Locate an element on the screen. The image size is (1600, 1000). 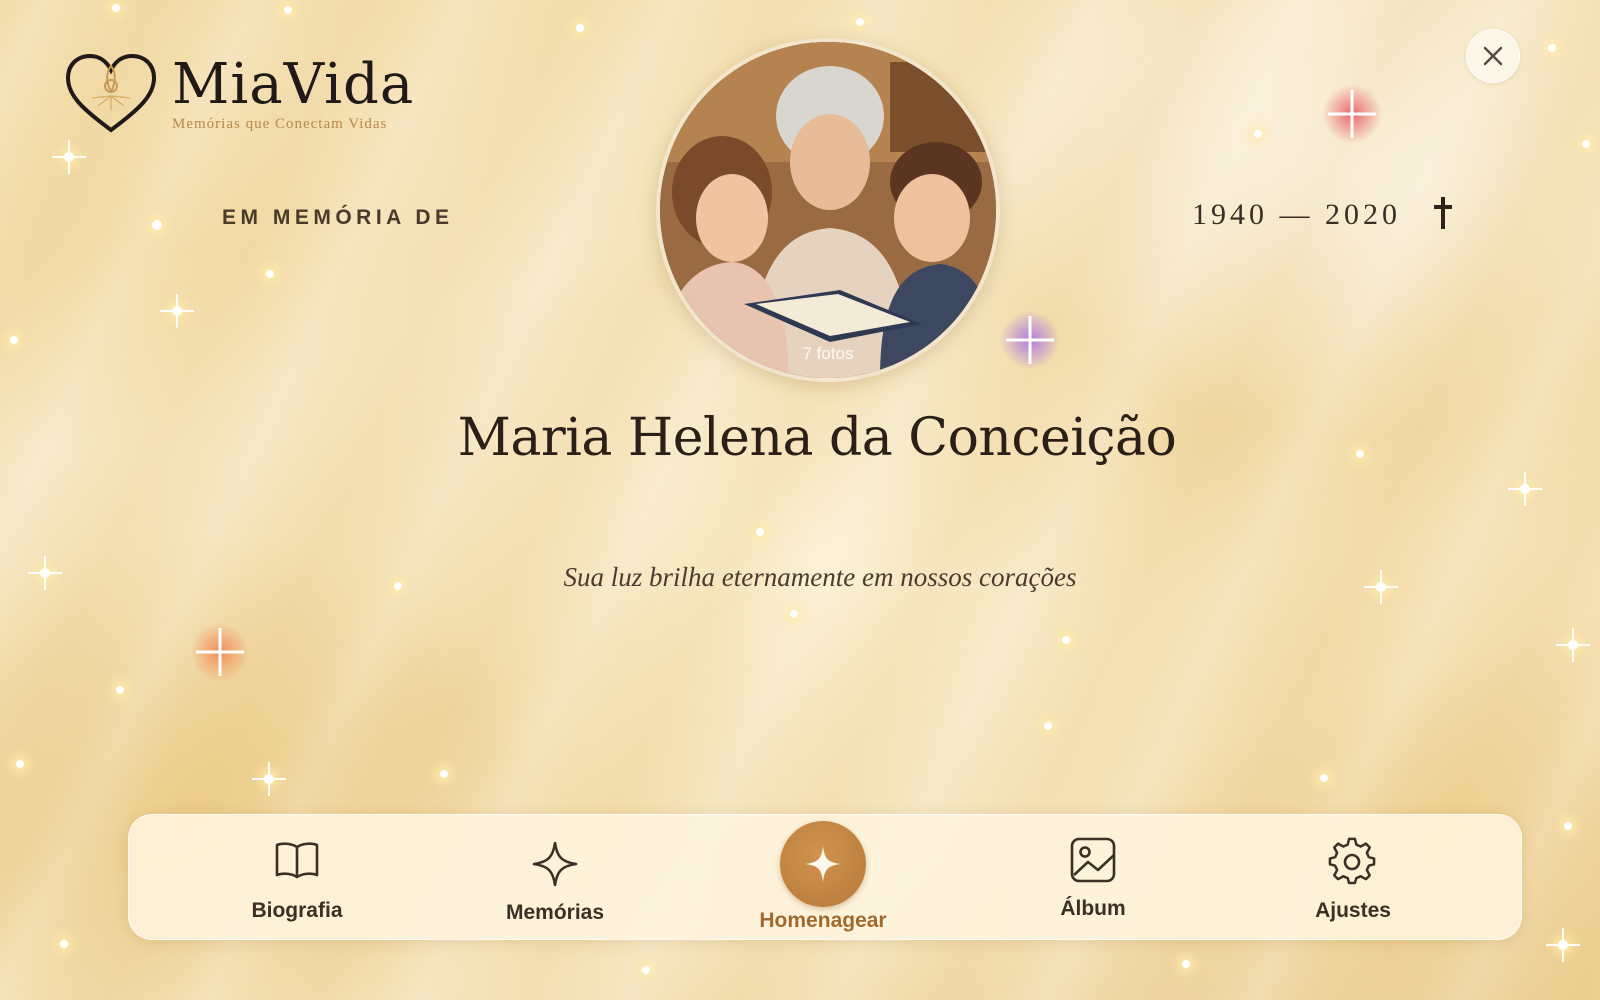
deceased-name: Maria Helena da Conceição is located at coordinates (817, 438).